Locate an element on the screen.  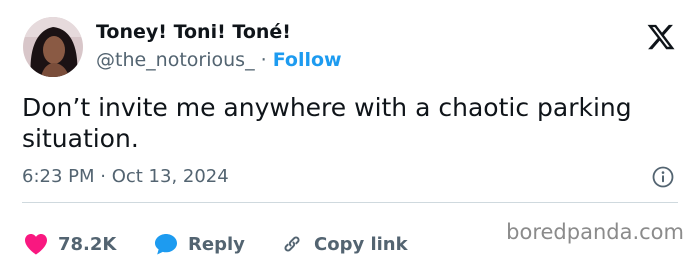
speech-bubble-icon is located at coordinates (166, 244).